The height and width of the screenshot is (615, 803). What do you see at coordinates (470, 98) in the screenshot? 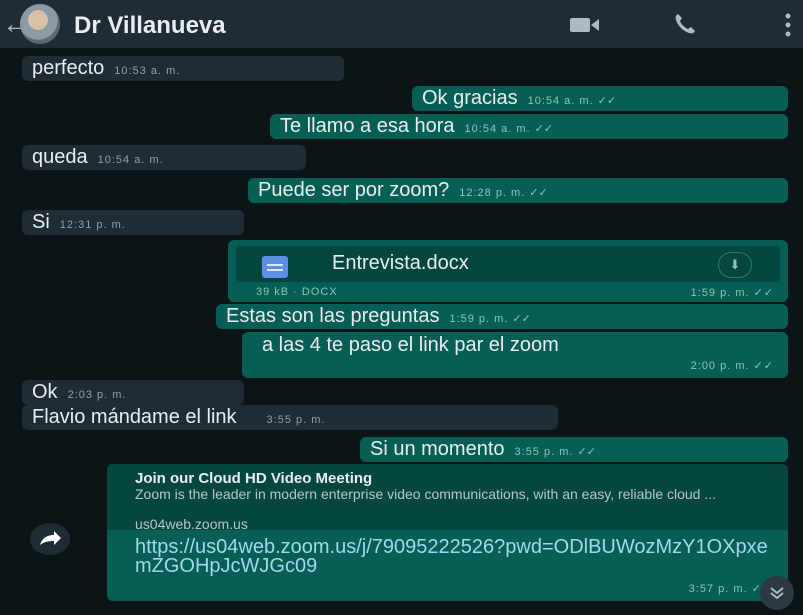
I see `message-text: Ok gracias` at bounding box center [470, 98].